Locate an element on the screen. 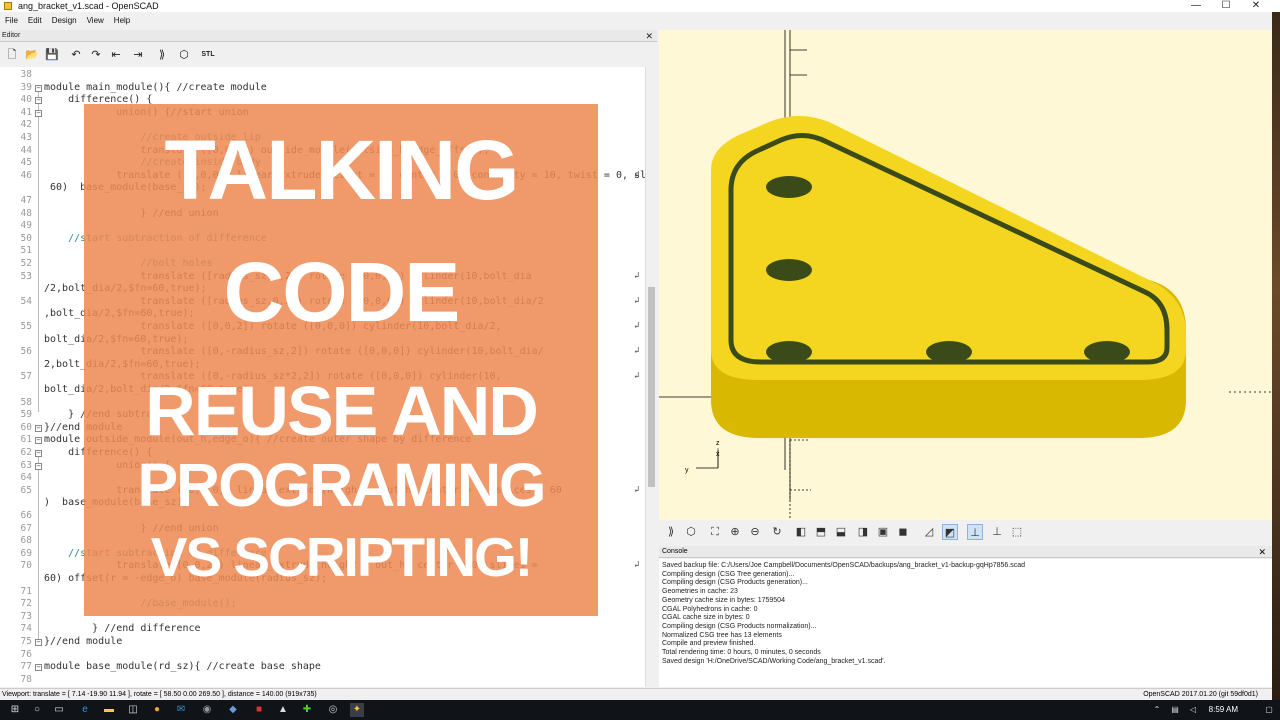  network-icon: ▤ is located at coordinates (1175, 710).